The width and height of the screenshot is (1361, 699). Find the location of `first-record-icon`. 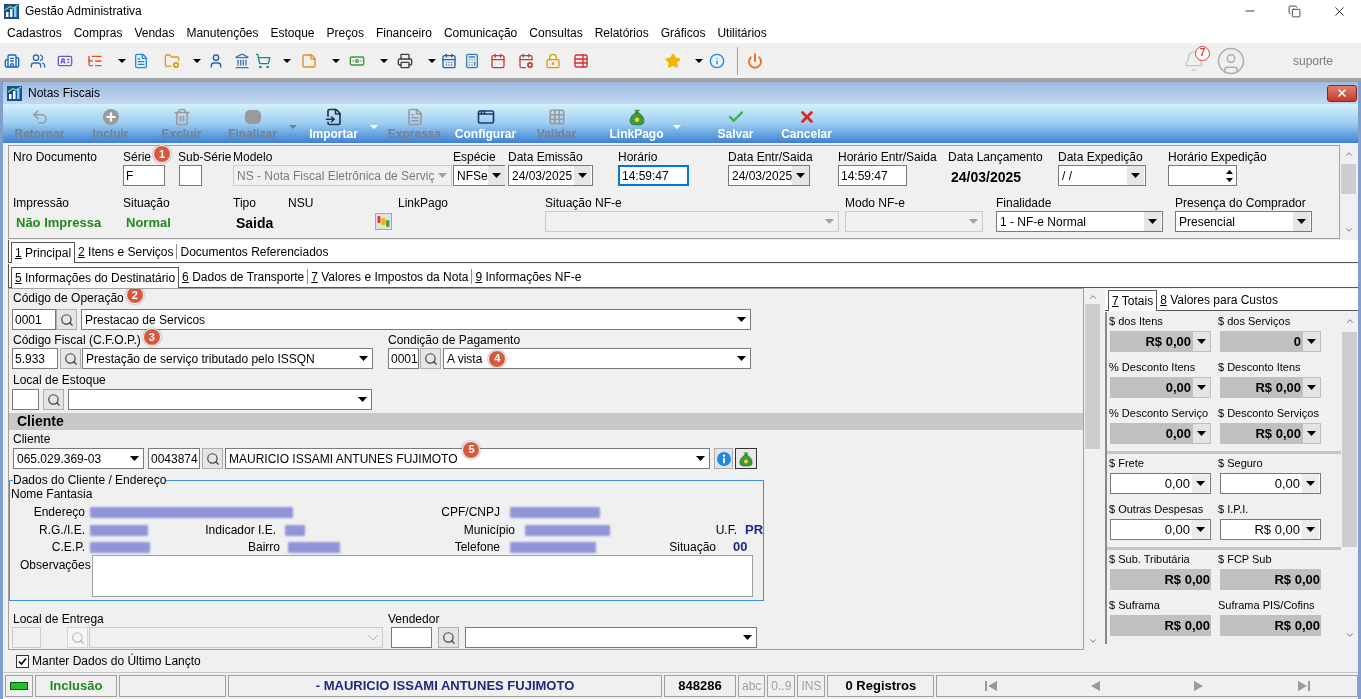

first-record-icon is located at coordinates (990, 686).